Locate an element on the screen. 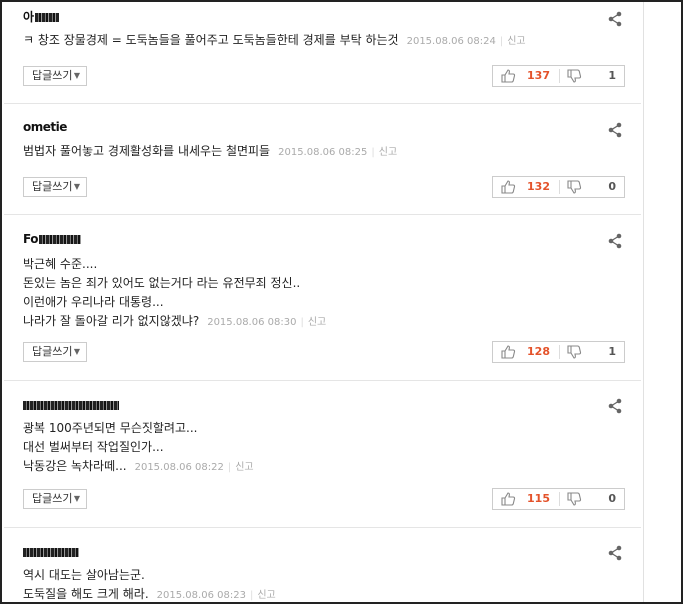 The width and height of the screenshot is (683, 604). comment-author: 아 is located at coordinates (41, 16).